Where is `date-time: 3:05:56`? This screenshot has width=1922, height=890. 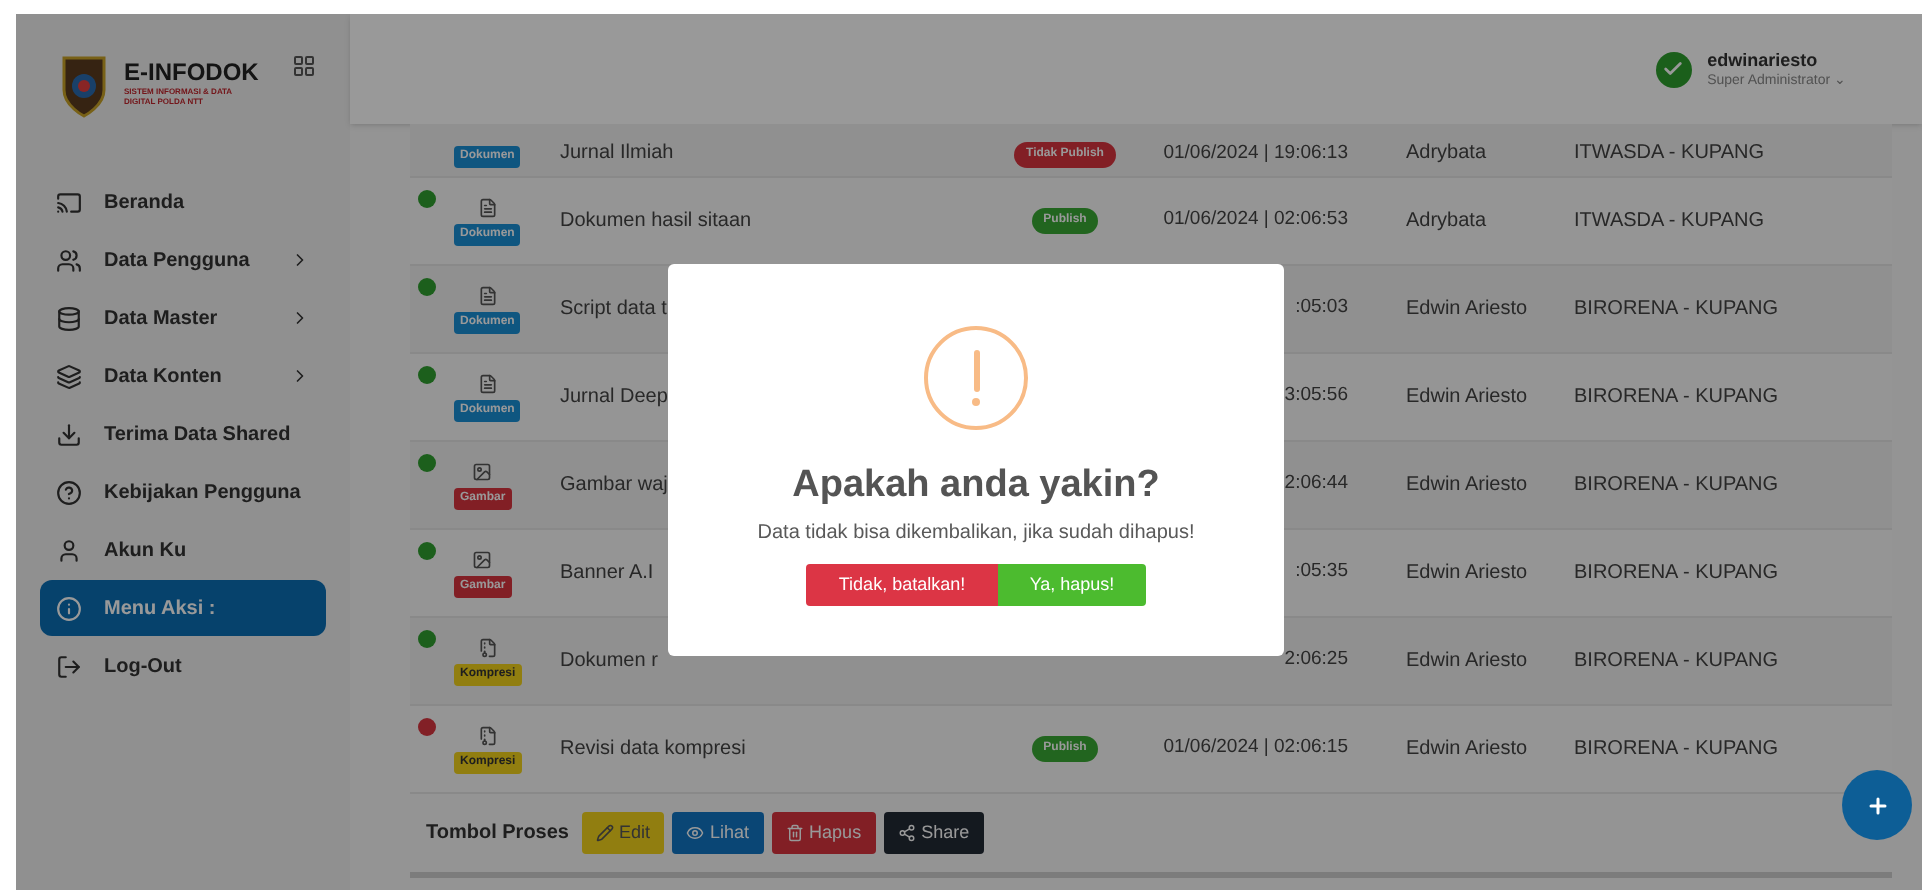 date-time: 3:05:56 is located at coordinates (1316, 396).